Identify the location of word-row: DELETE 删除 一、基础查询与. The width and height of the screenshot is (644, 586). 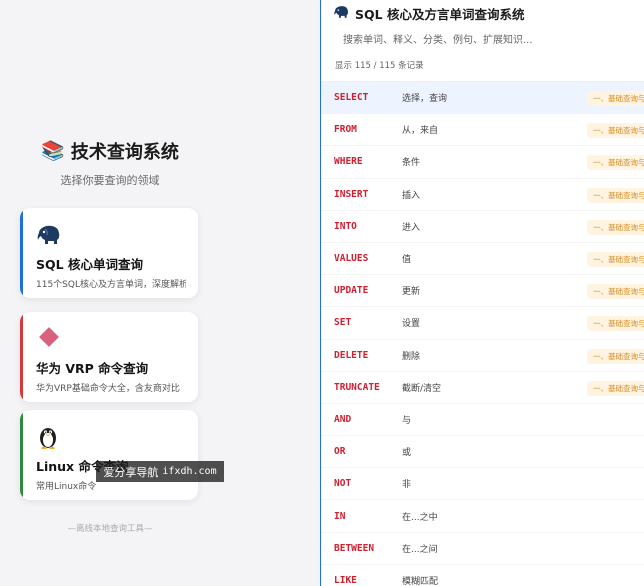
(482, 356).